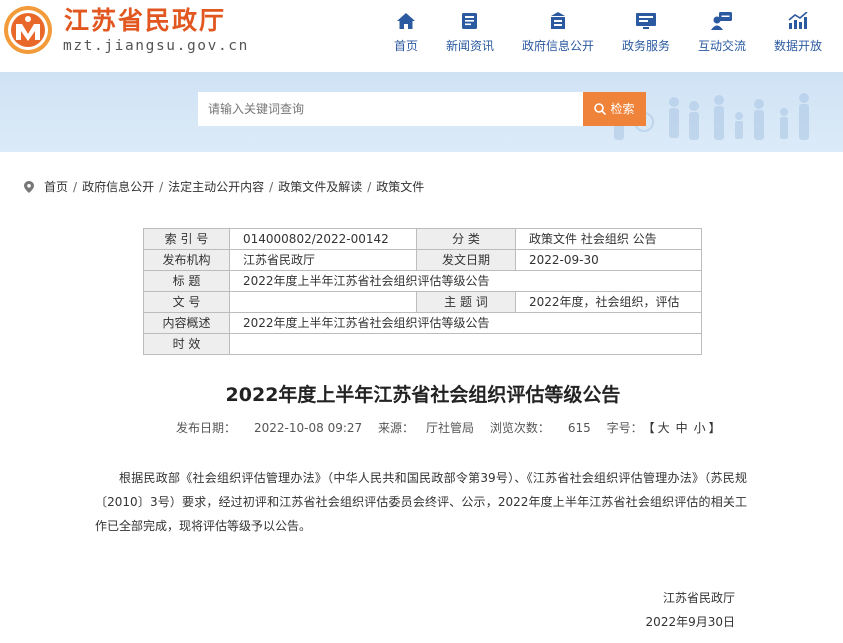 This screenshot has height=643, width=843. What do you see at coordinates (646, 21) in the screenshot?
I see `monitor-icon` at bounding box center [646, 21].